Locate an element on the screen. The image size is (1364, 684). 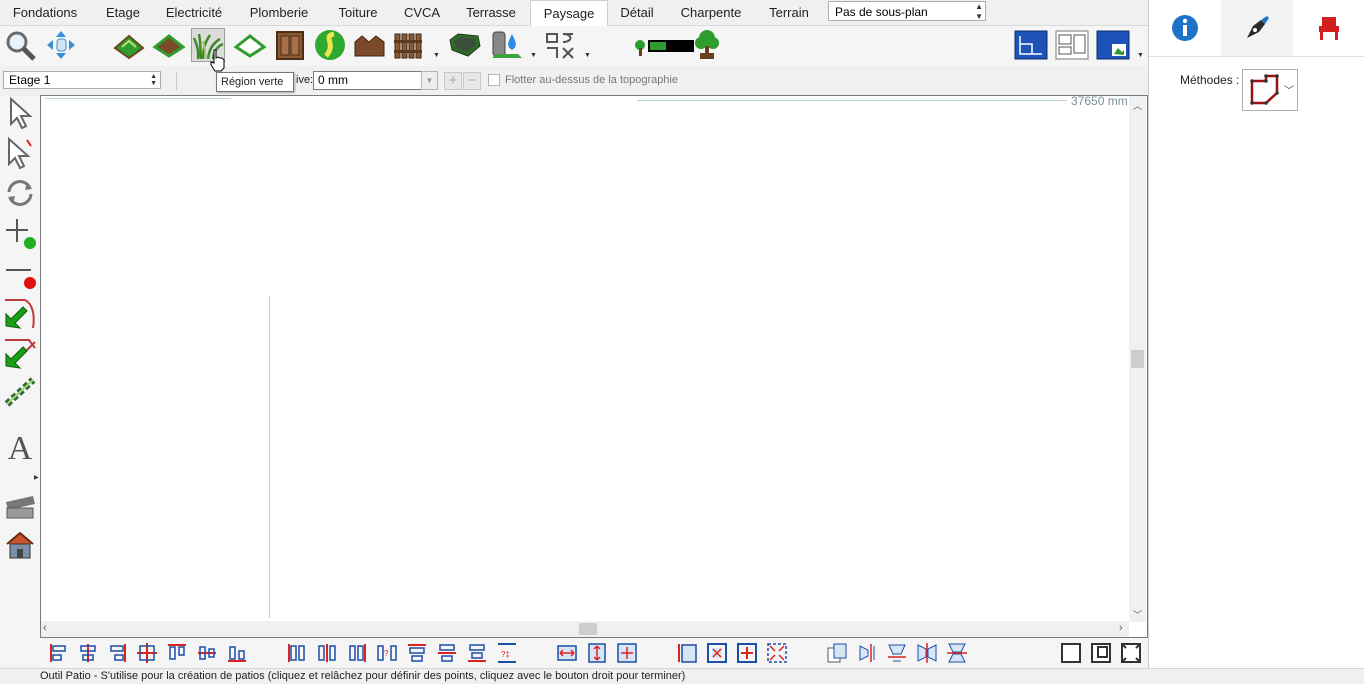
shrink-icon is located at coordinates (777, 653).